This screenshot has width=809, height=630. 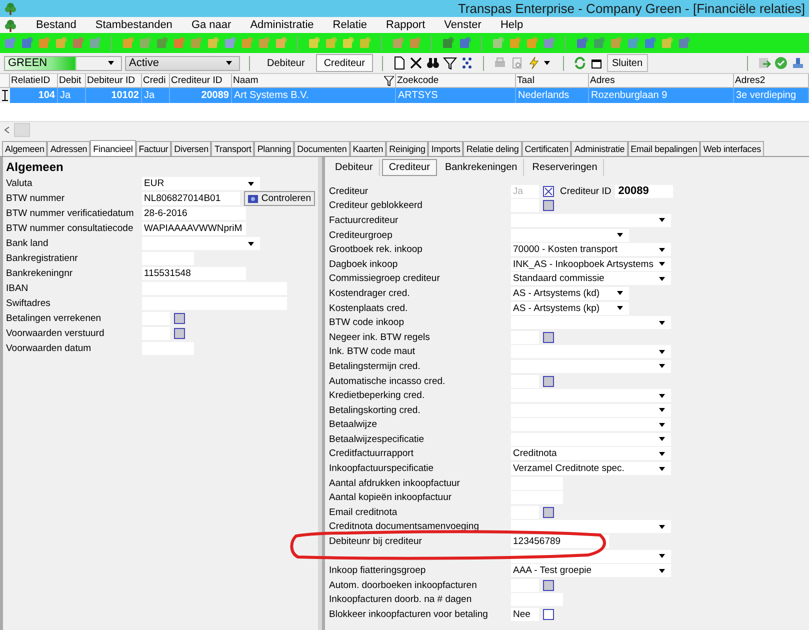 What do you see at coordinates (182, 63) in the screenshot?
I see `status-dropdown: Active` at bounding box center [182, 63].